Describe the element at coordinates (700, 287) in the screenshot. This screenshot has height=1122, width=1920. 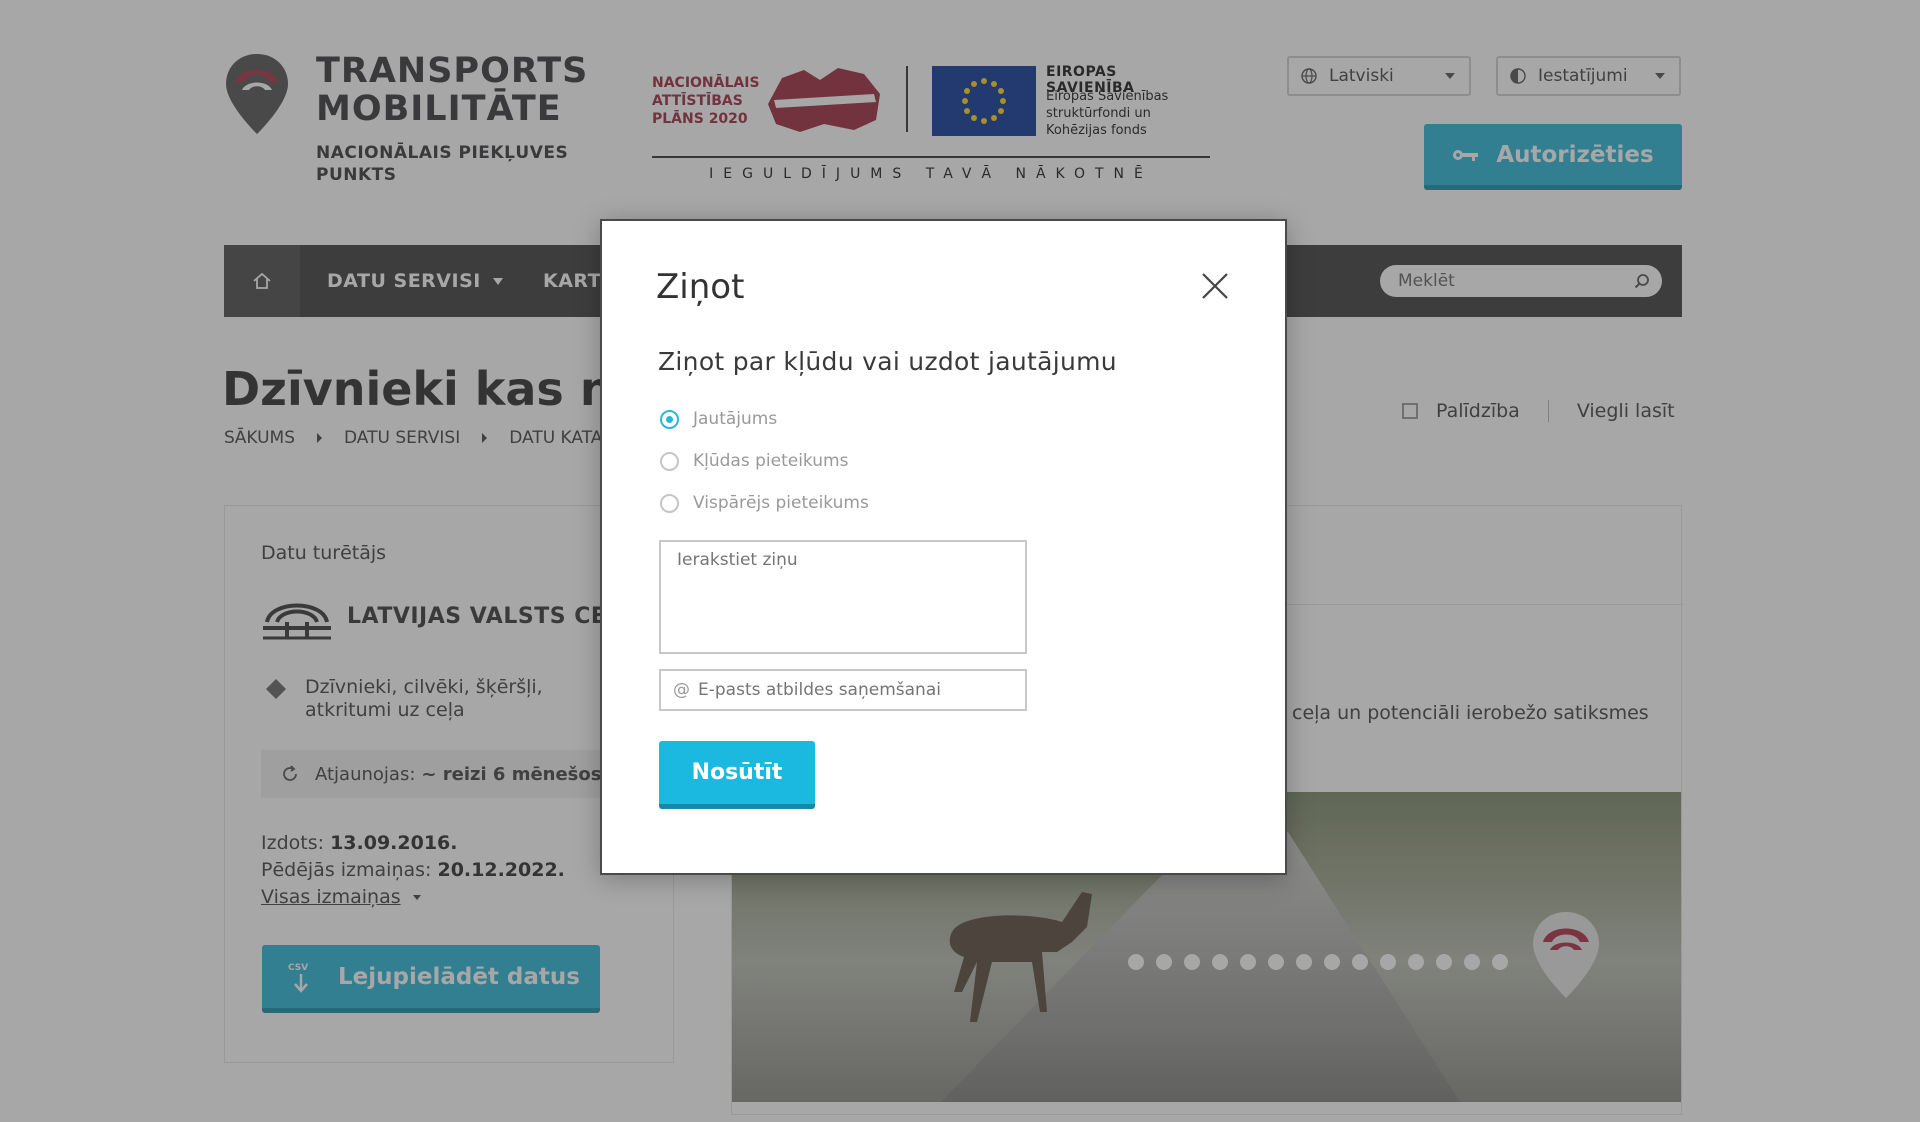
I see `dialog-title: Ziņot` at that location.